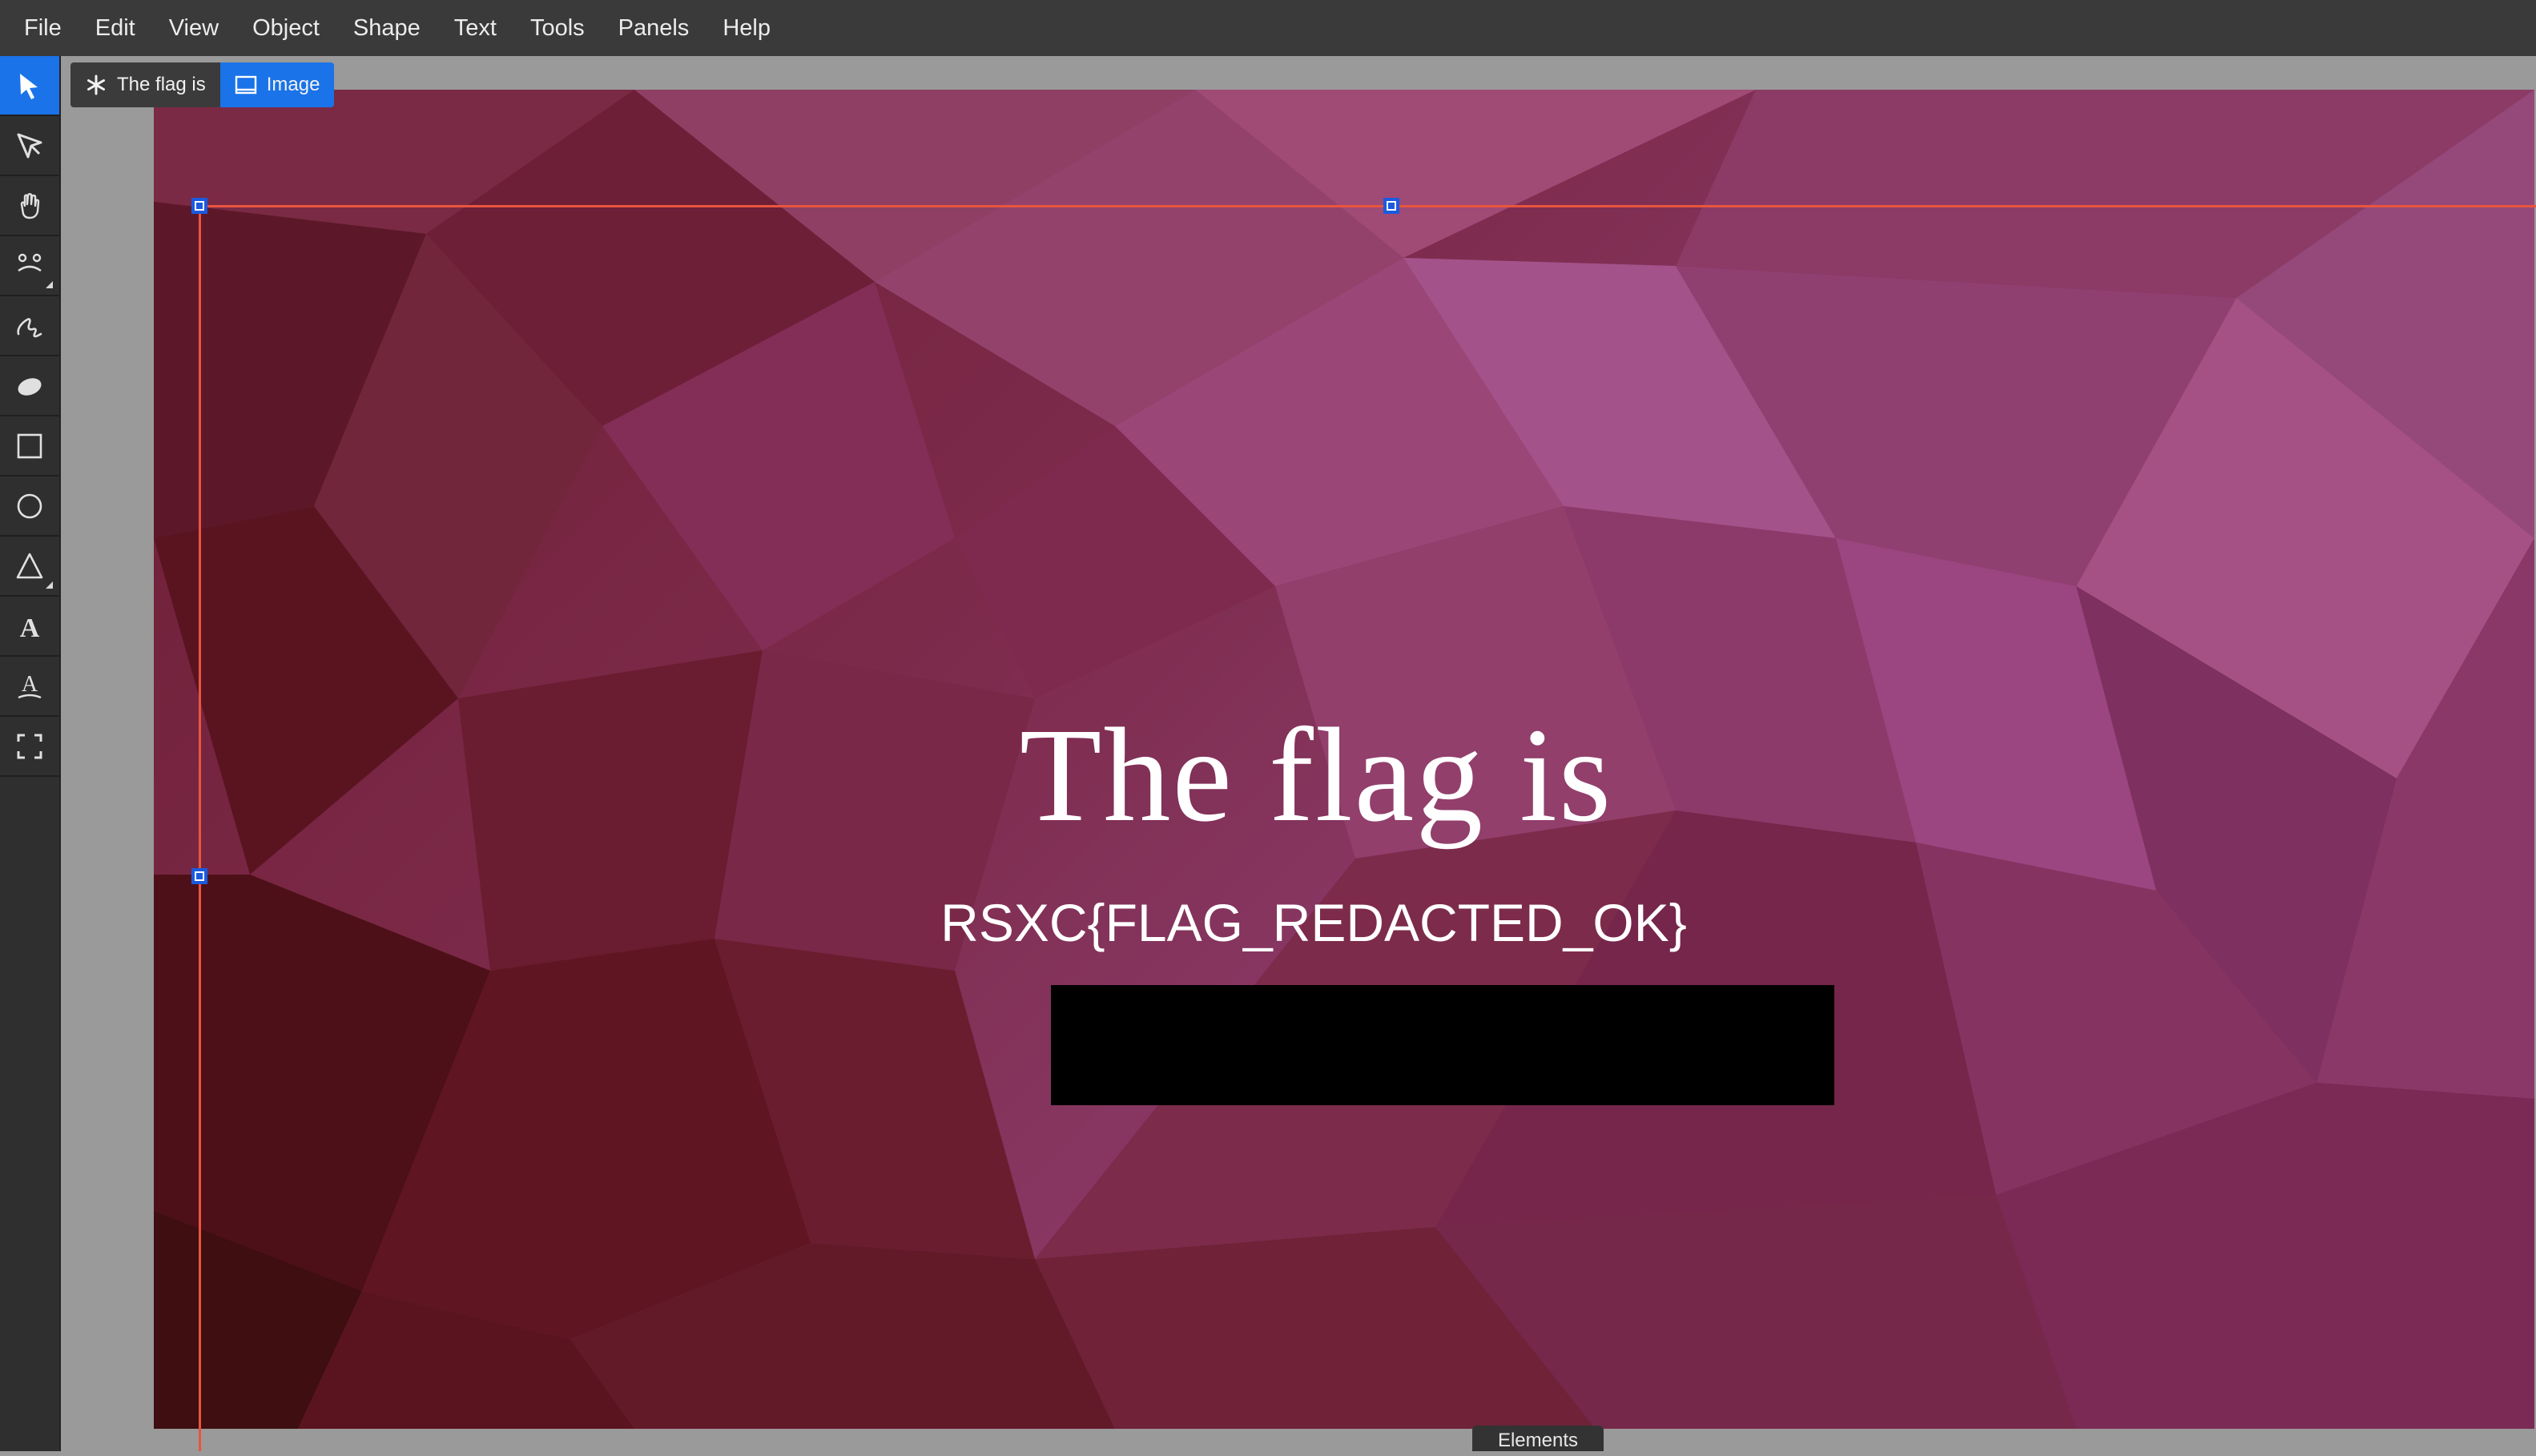 Image resolution: width=2536 pixels, height=1456 pixels. I want to click on letter-a-path-icon: A, so click(30, 685).